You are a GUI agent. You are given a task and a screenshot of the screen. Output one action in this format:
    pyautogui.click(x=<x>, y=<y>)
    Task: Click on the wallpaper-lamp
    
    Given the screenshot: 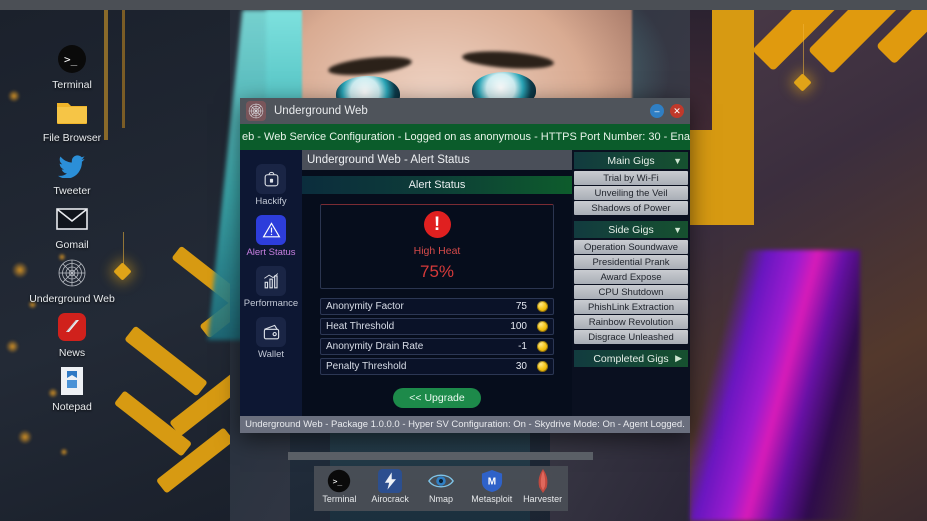 What is the action you would take?
    pyautogui.click(x=802, y=82)
    